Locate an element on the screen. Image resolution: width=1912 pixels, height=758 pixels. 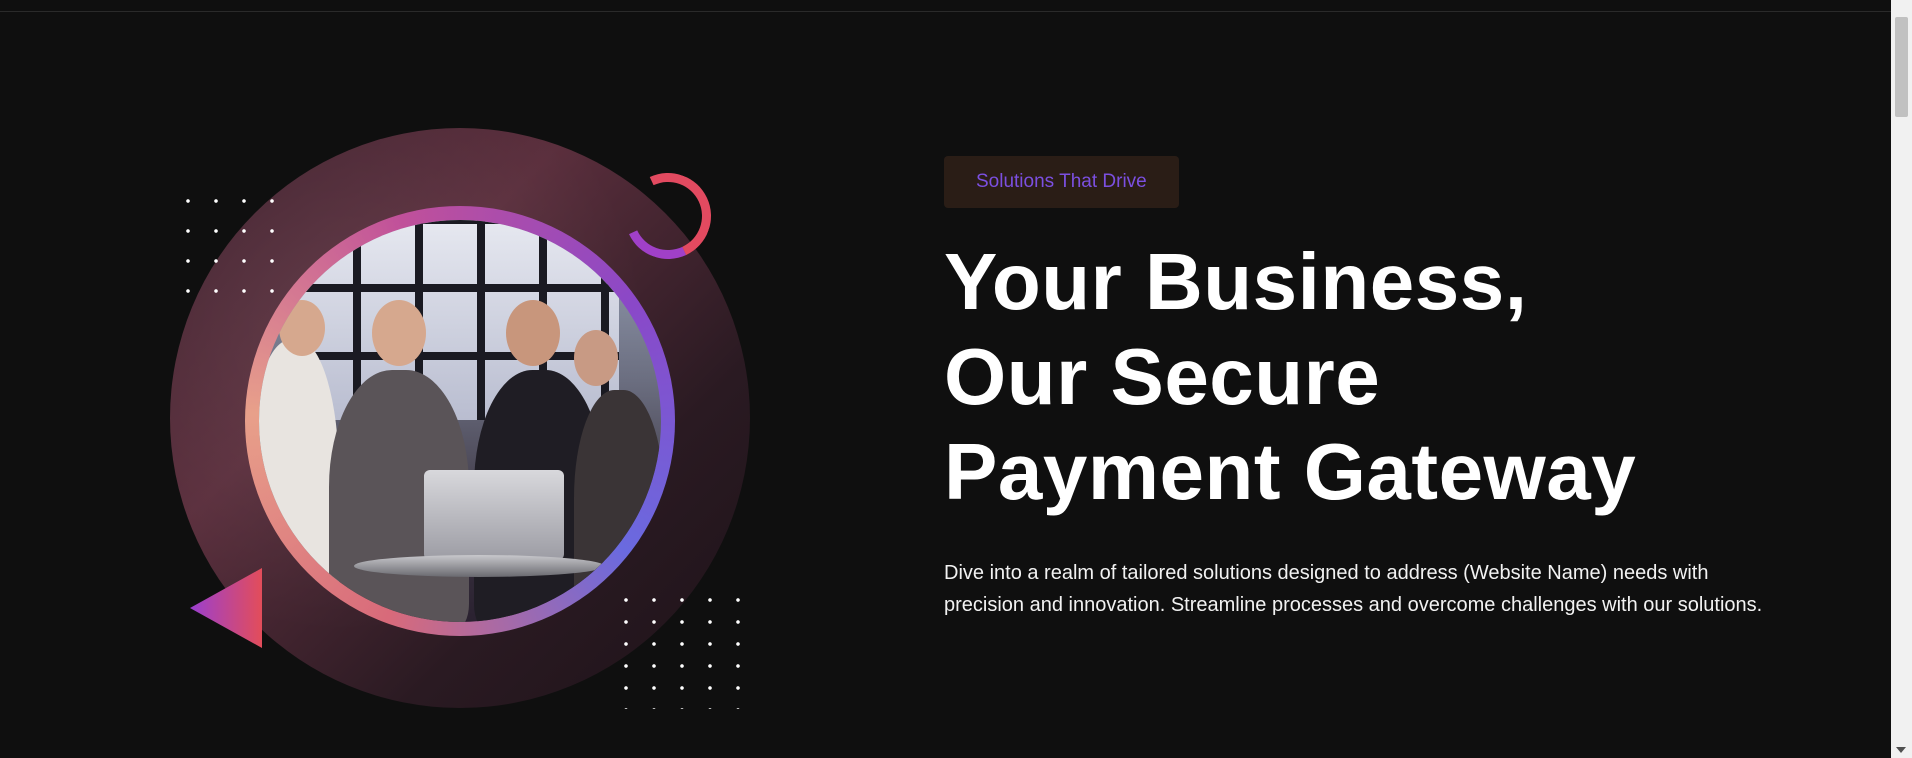
hero-badge: Solutions That Drive is located at coordinates (1061, 182).